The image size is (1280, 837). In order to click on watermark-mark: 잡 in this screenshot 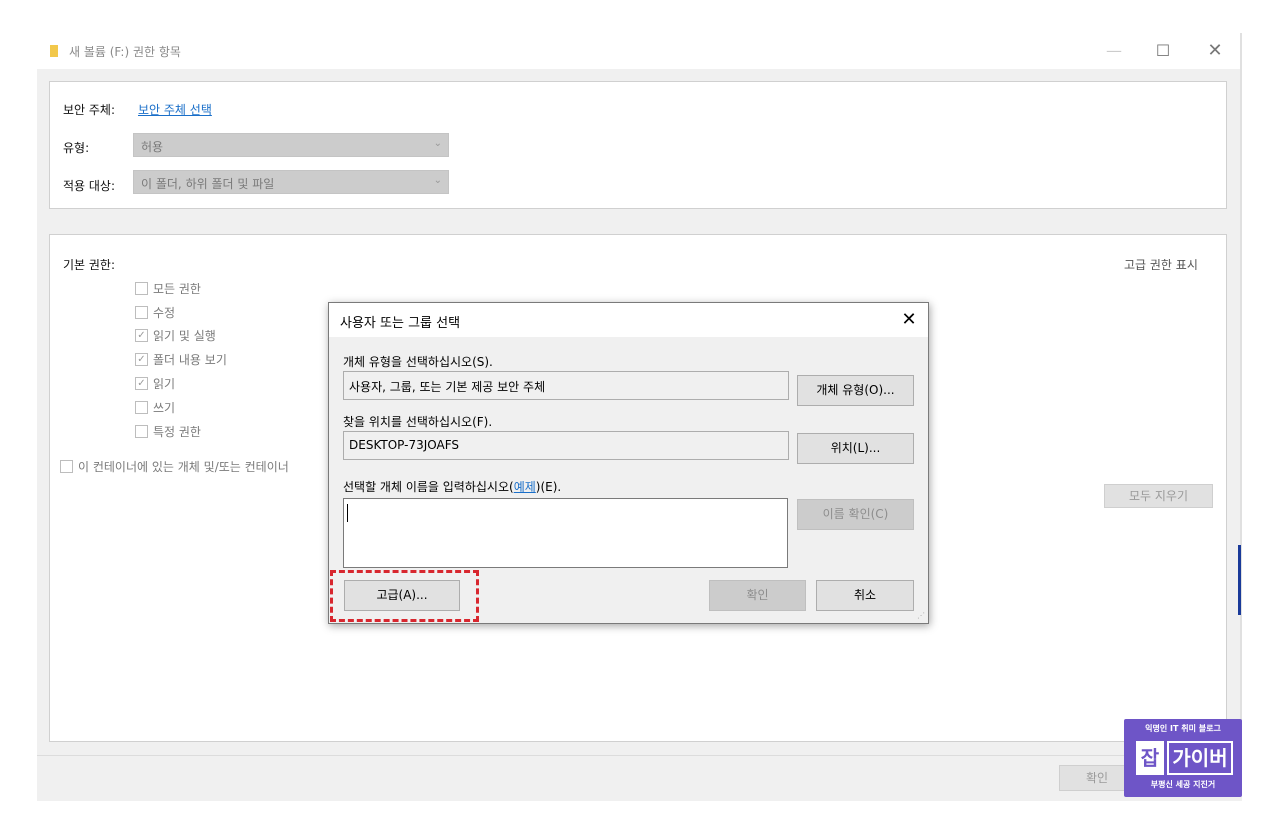, I will do `click(1150, 758)`.